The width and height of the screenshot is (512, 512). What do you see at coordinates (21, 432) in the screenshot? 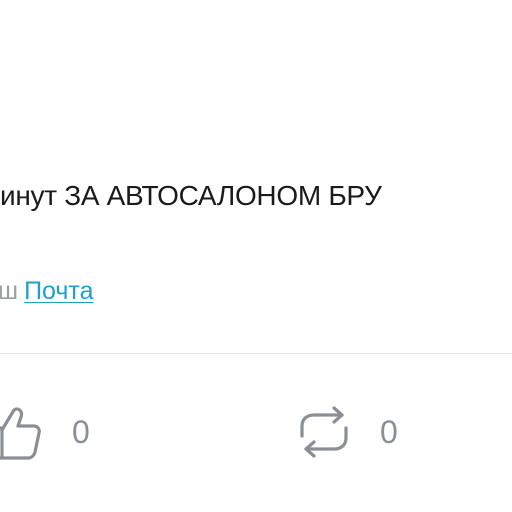
I see `thumbs-up-icon` at bounding box center [21, 432].